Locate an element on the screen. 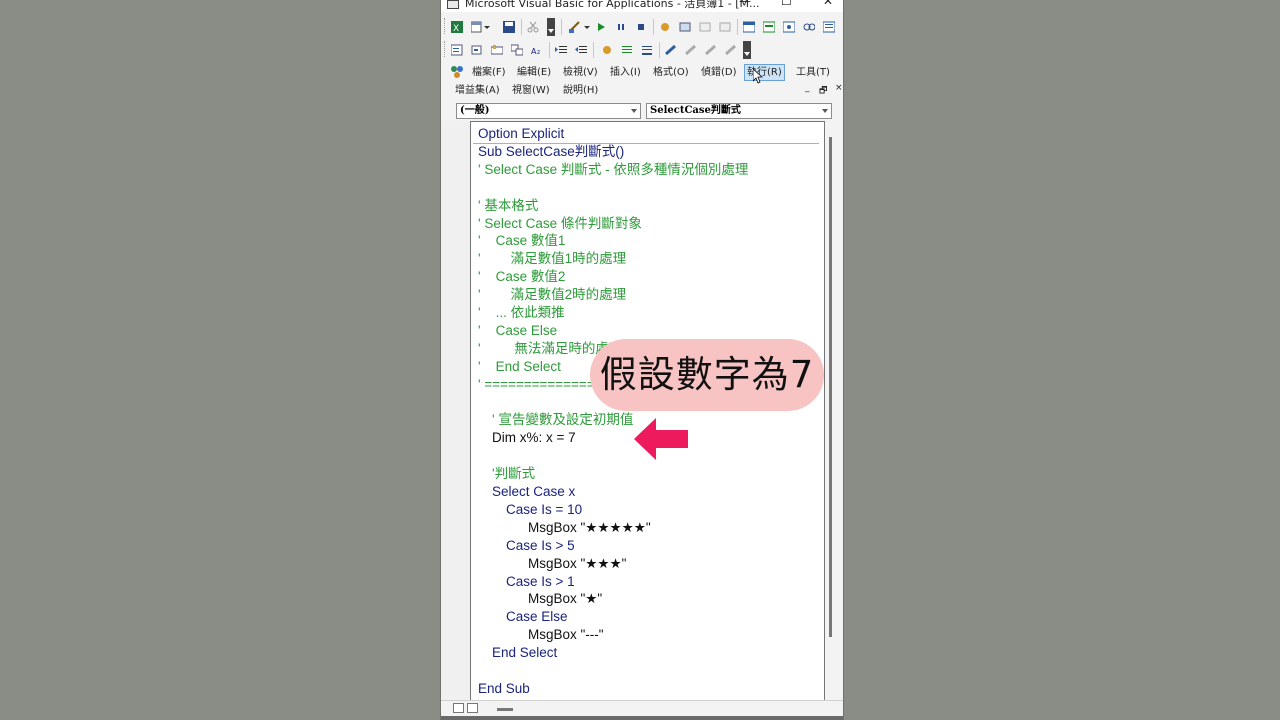 The width and height of the screenshot is (1280, 720). run-icon is located at coordinates (601, 27).